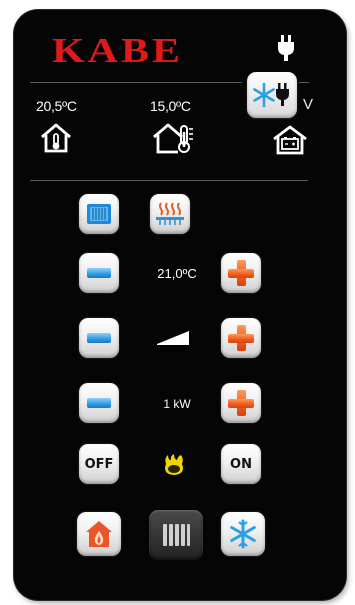  Describe the element at coordinates (286, 48) in the screenshot. I see `plug-icon` at that location.